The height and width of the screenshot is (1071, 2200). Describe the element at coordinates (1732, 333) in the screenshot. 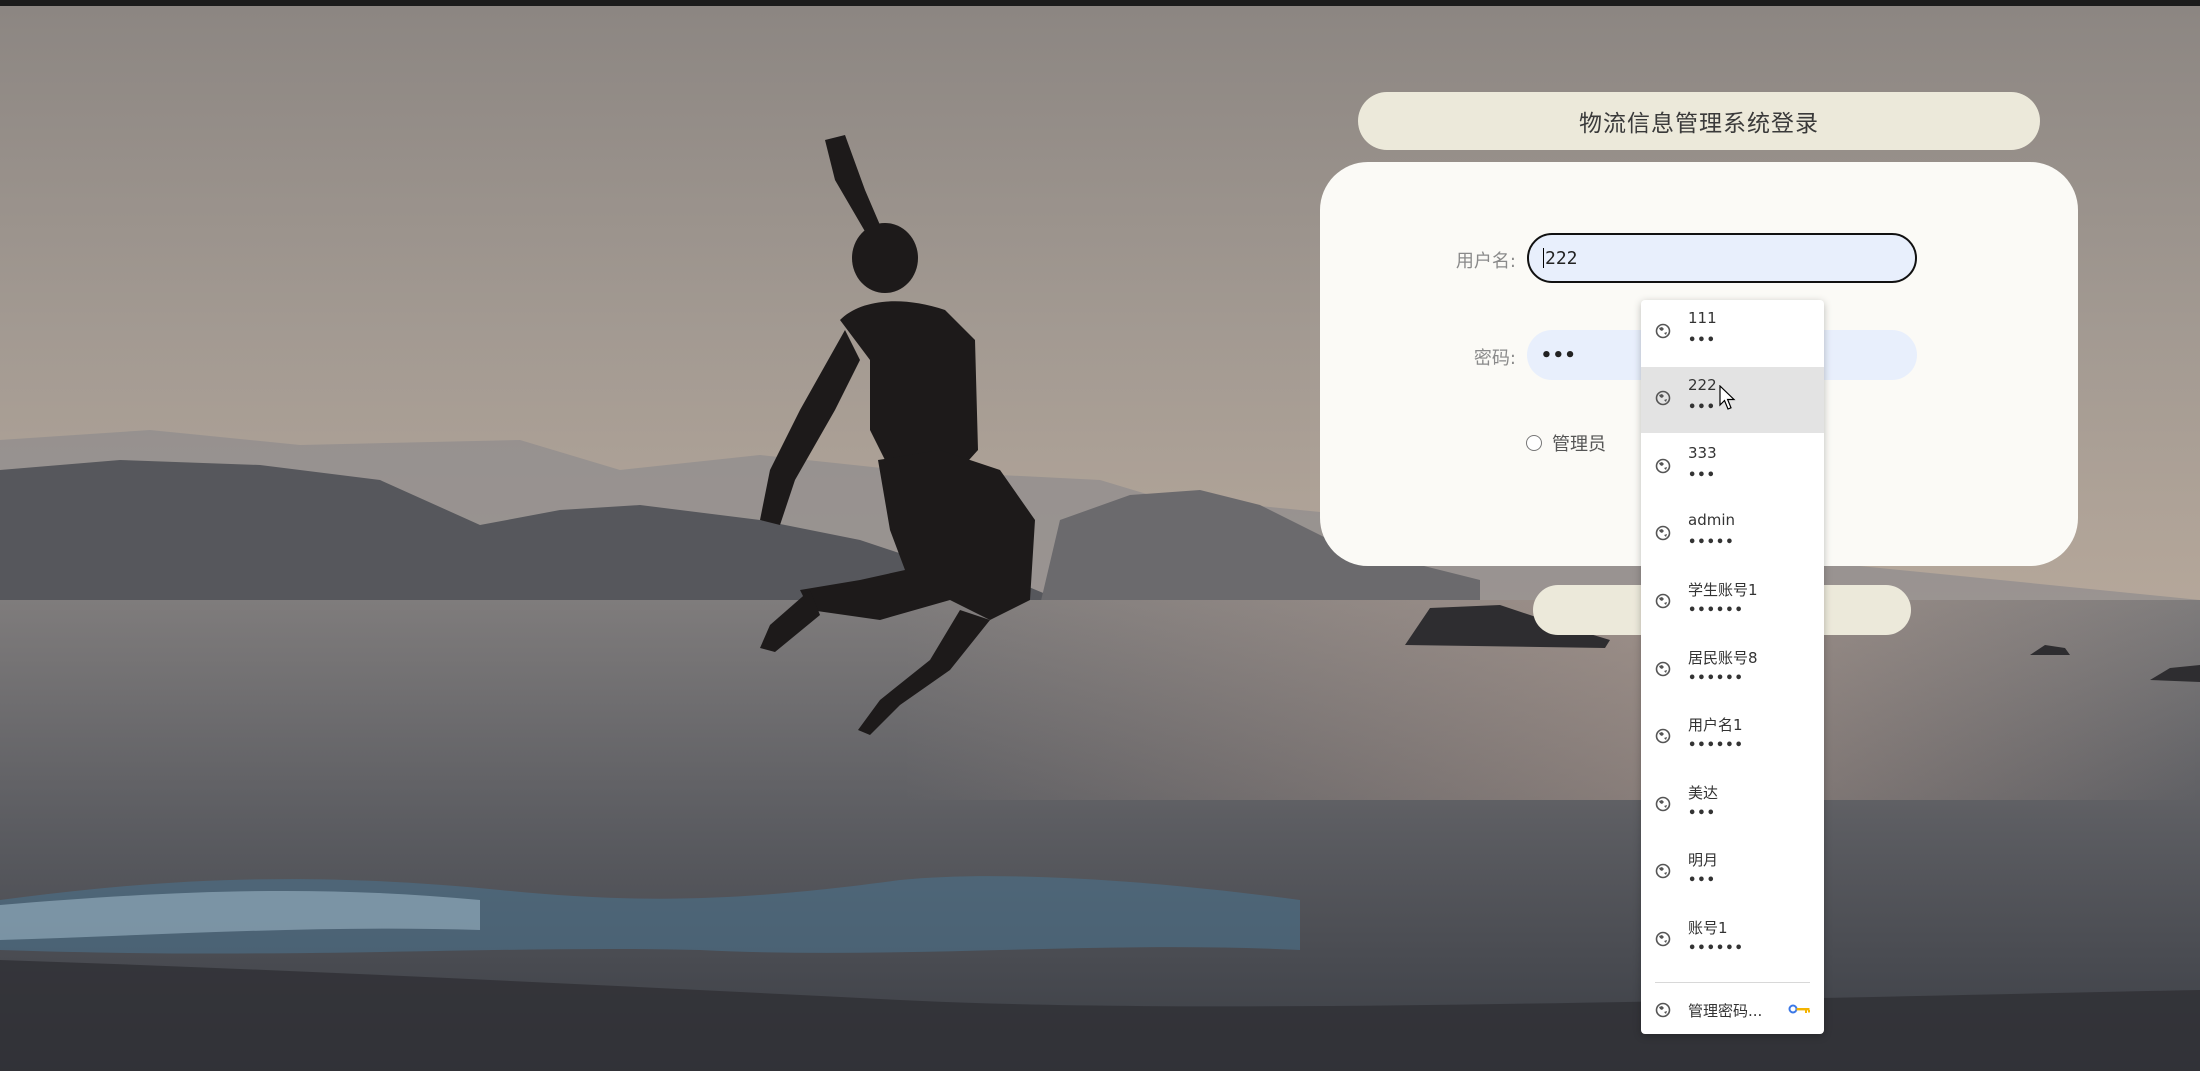

I see `autofill-entry: 111 •••` at that location.